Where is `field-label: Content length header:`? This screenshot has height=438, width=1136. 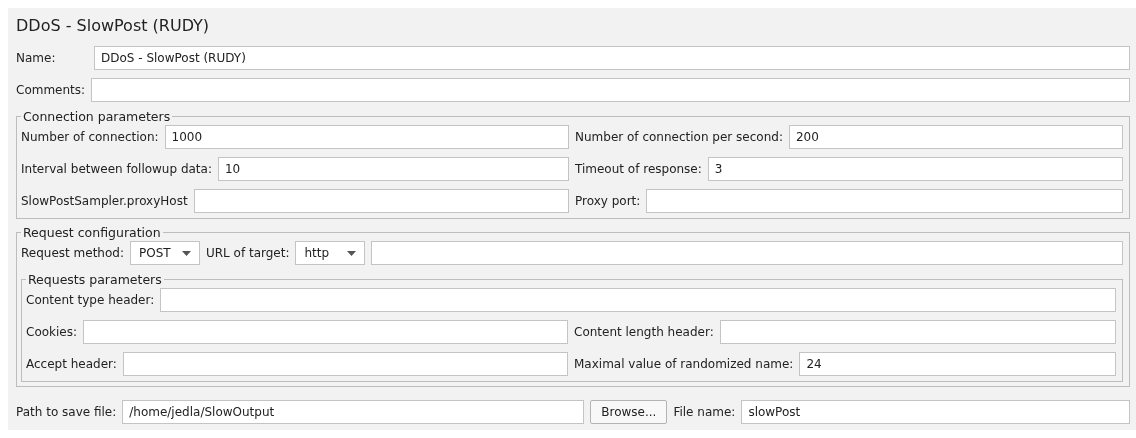 field-label: Content length header: is located at coordinates (644, 332).